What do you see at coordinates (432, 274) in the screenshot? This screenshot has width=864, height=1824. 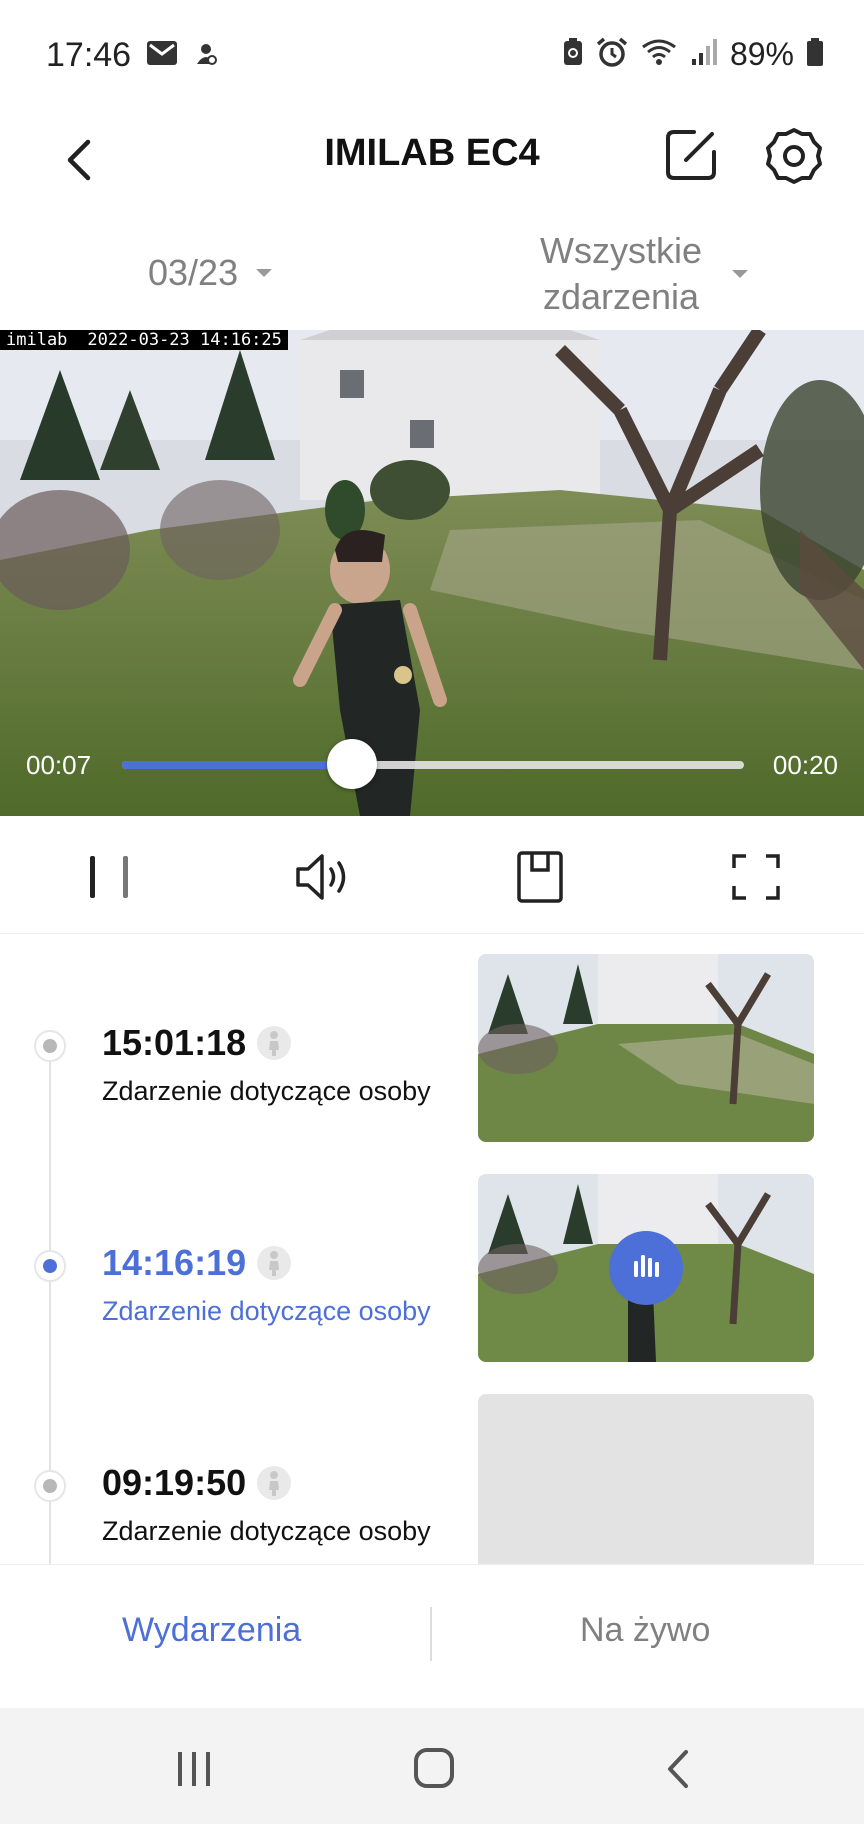 I see `filter-bar: 03/23 Wszystkie zdarzenia` at bounding box center [432, 274].